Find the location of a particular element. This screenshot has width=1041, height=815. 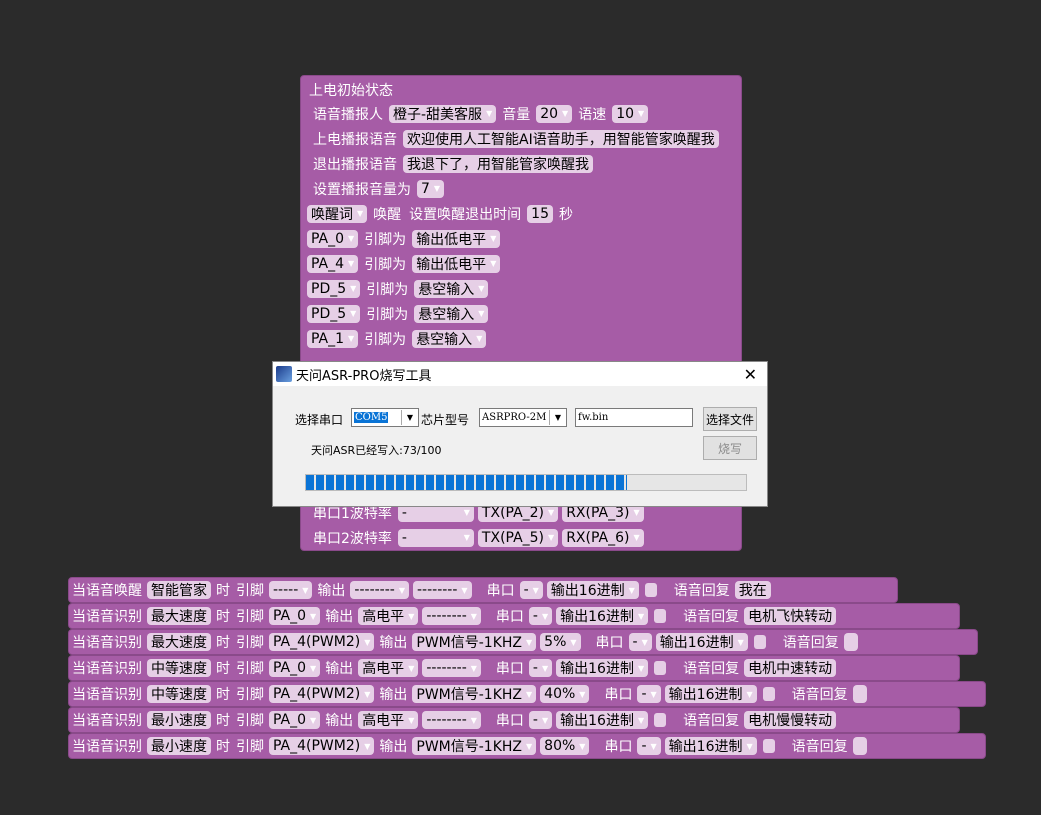

text-field: 我退下了，用智能管家唤醒我 is located at coordinates (498, 163).